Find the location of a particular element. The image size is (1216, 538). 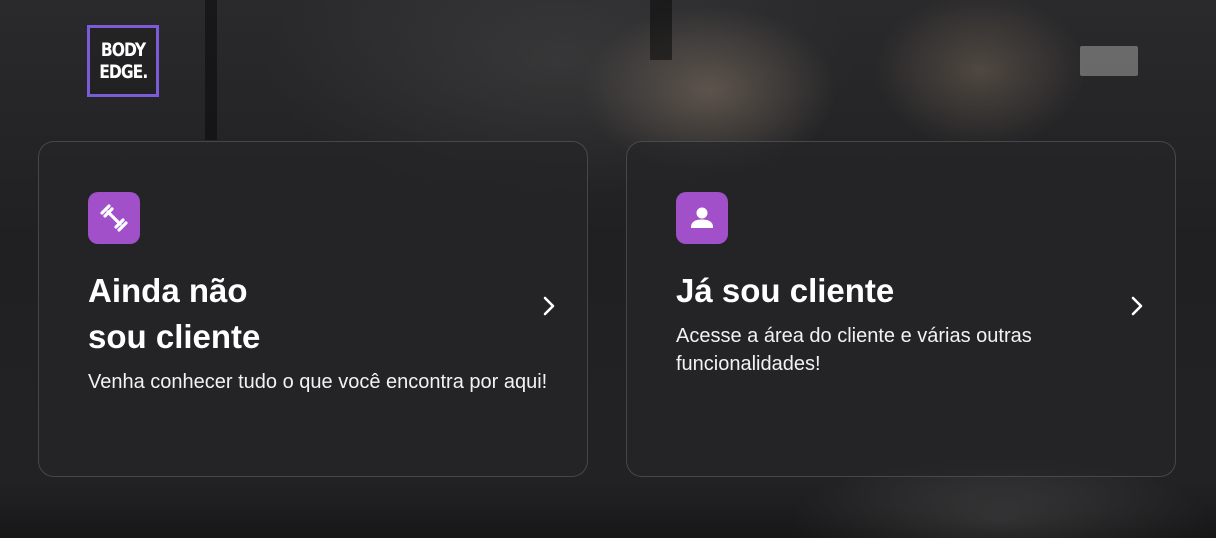

logo-text-line2: EDGE. is located at coordinates (123, 72).